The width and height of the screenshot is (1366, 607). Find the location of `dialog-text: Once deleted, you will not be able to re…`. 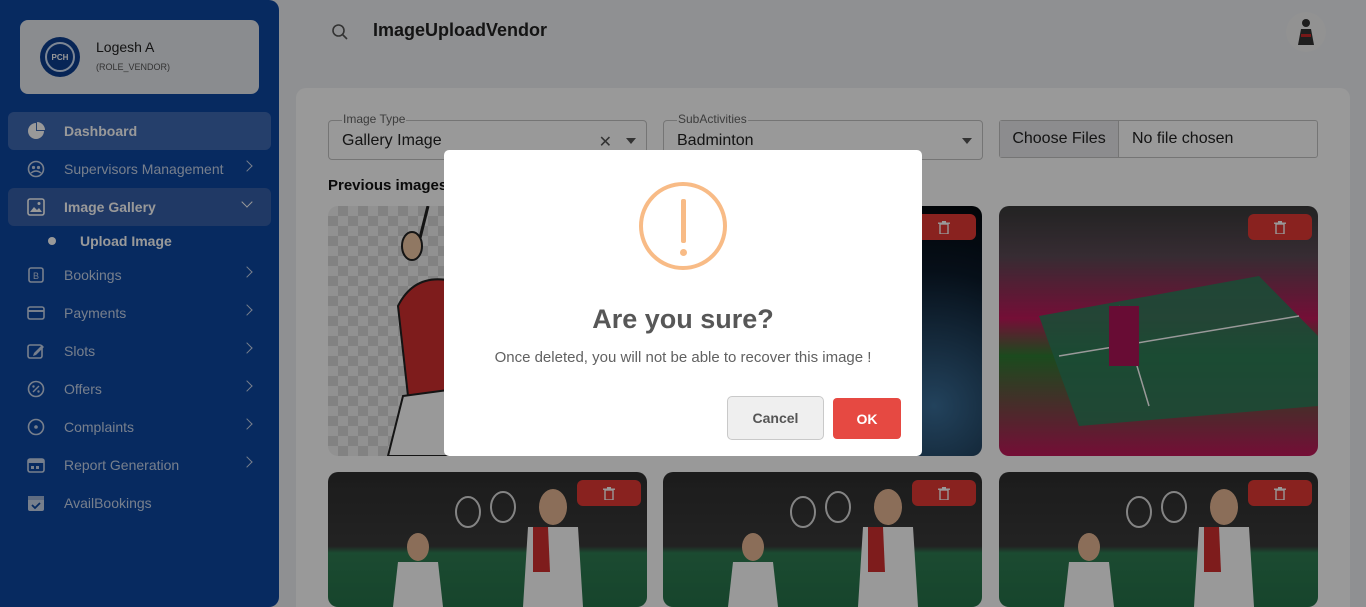

dialog-text: Once deleted, you will not be able to re… is located at coordinates (683, 357).